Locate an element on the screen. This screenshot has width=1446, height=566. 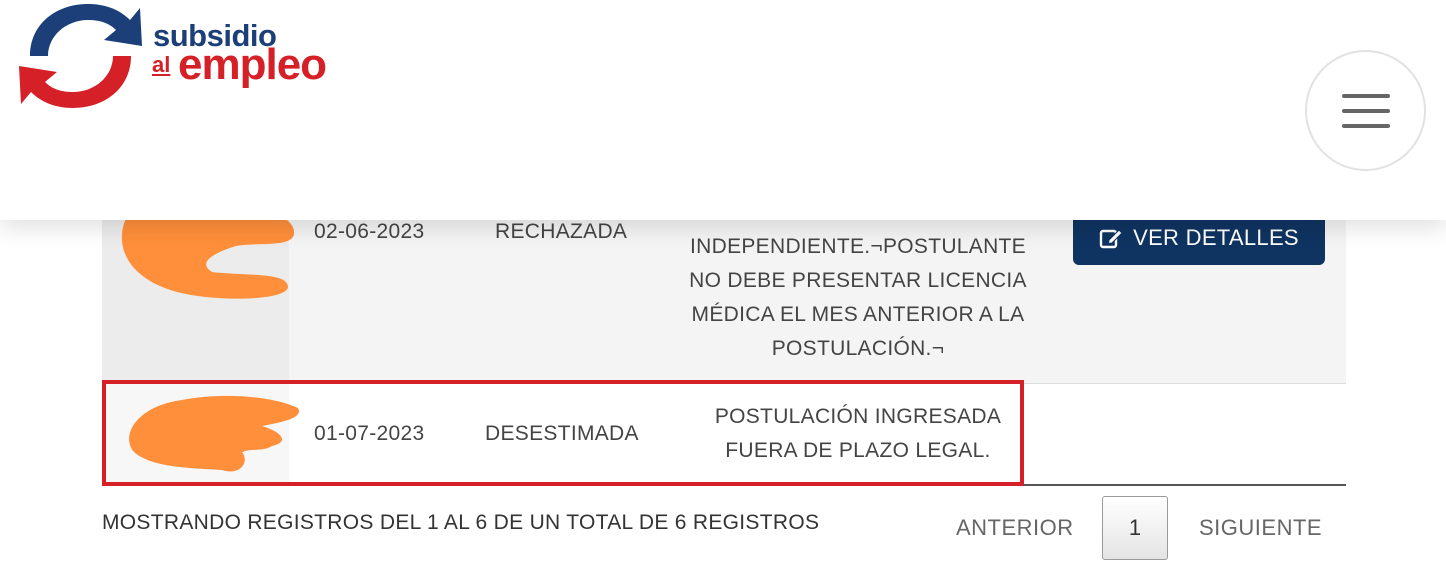
motivo-line: POSTULACIÓN.¬ is located at coordinates (858, 348).